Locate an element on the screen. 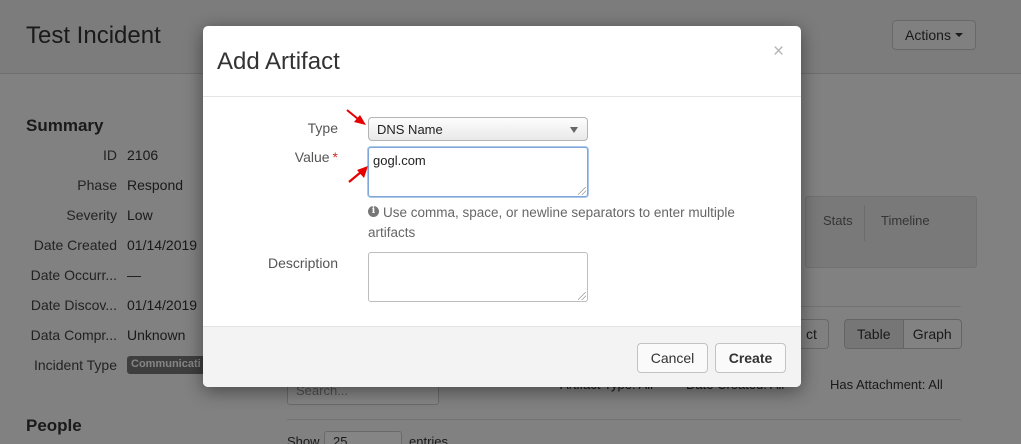  type-label: Type is located at coordinates (322, 128).